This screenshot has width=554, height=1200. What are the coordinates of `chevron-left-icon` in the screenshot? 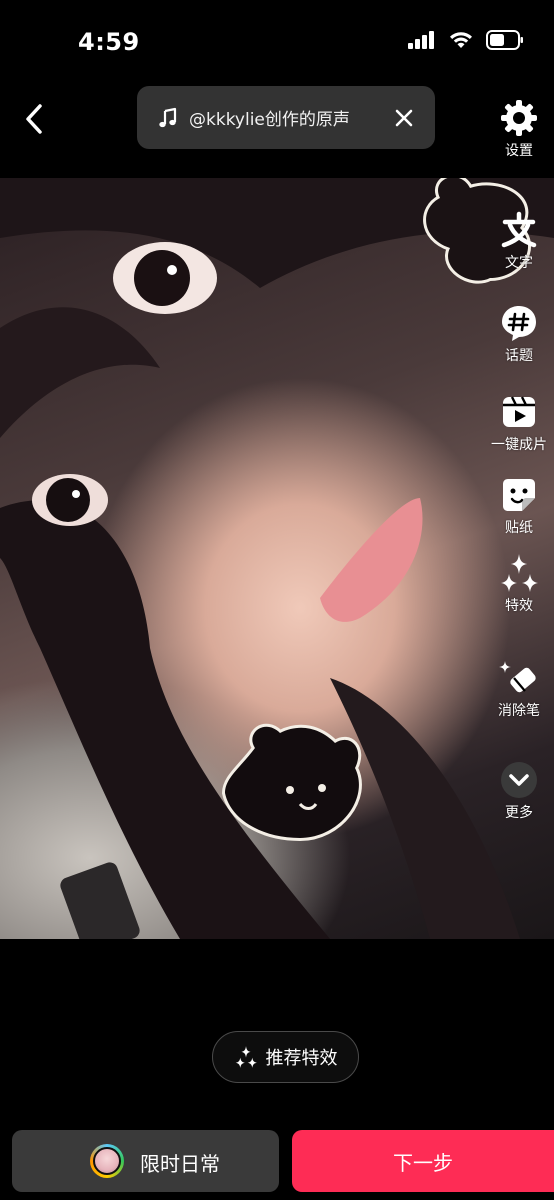 It's located at (34, 119).